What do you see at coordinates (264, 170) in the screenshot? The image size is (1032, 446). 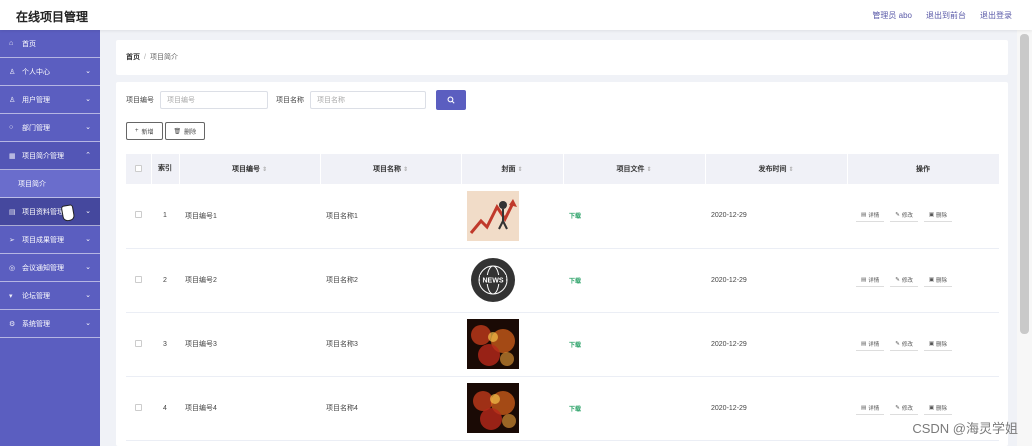 I see `sort-icon: ⇕` at bounding box center [264, 170].